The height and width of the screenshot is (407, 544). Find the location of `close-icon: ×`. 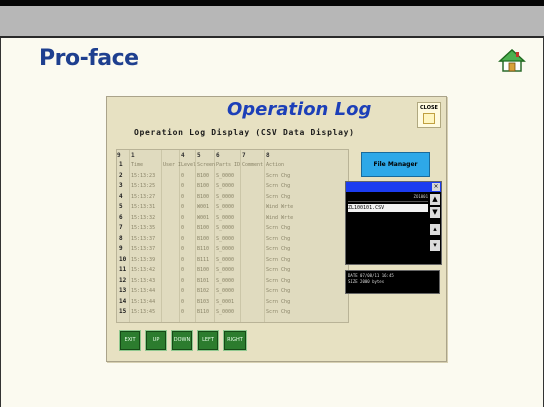

close-icon: × is located at coordinates (436, 187).